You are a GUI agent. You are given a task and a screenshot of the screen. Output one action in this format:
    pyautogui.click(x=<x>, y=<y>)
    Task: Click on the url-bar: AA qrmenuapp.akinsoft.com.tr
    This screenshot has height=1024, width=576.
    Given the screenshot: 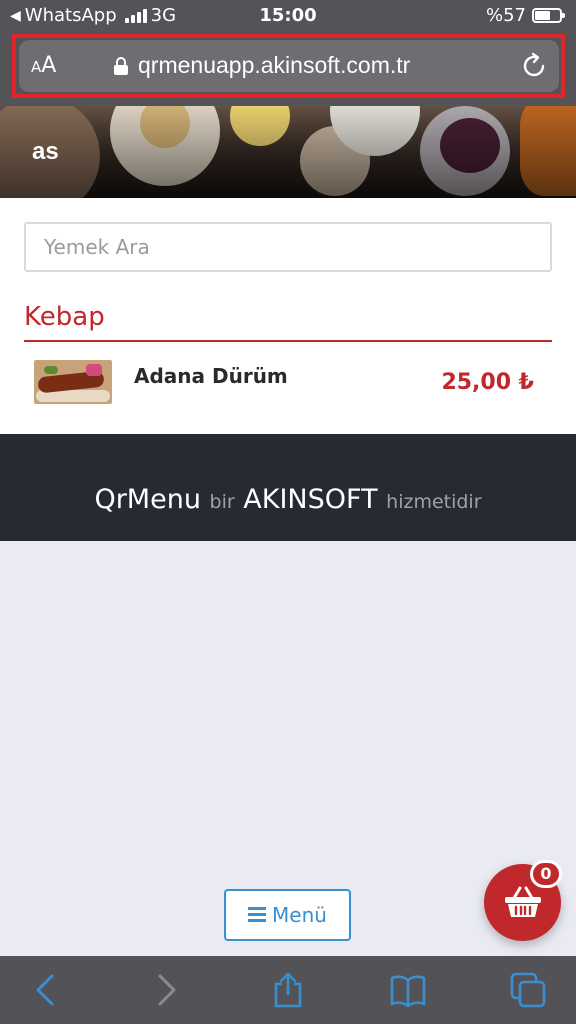 What is the action you would take?
    pyautogui.click(x=289, y=66)
    